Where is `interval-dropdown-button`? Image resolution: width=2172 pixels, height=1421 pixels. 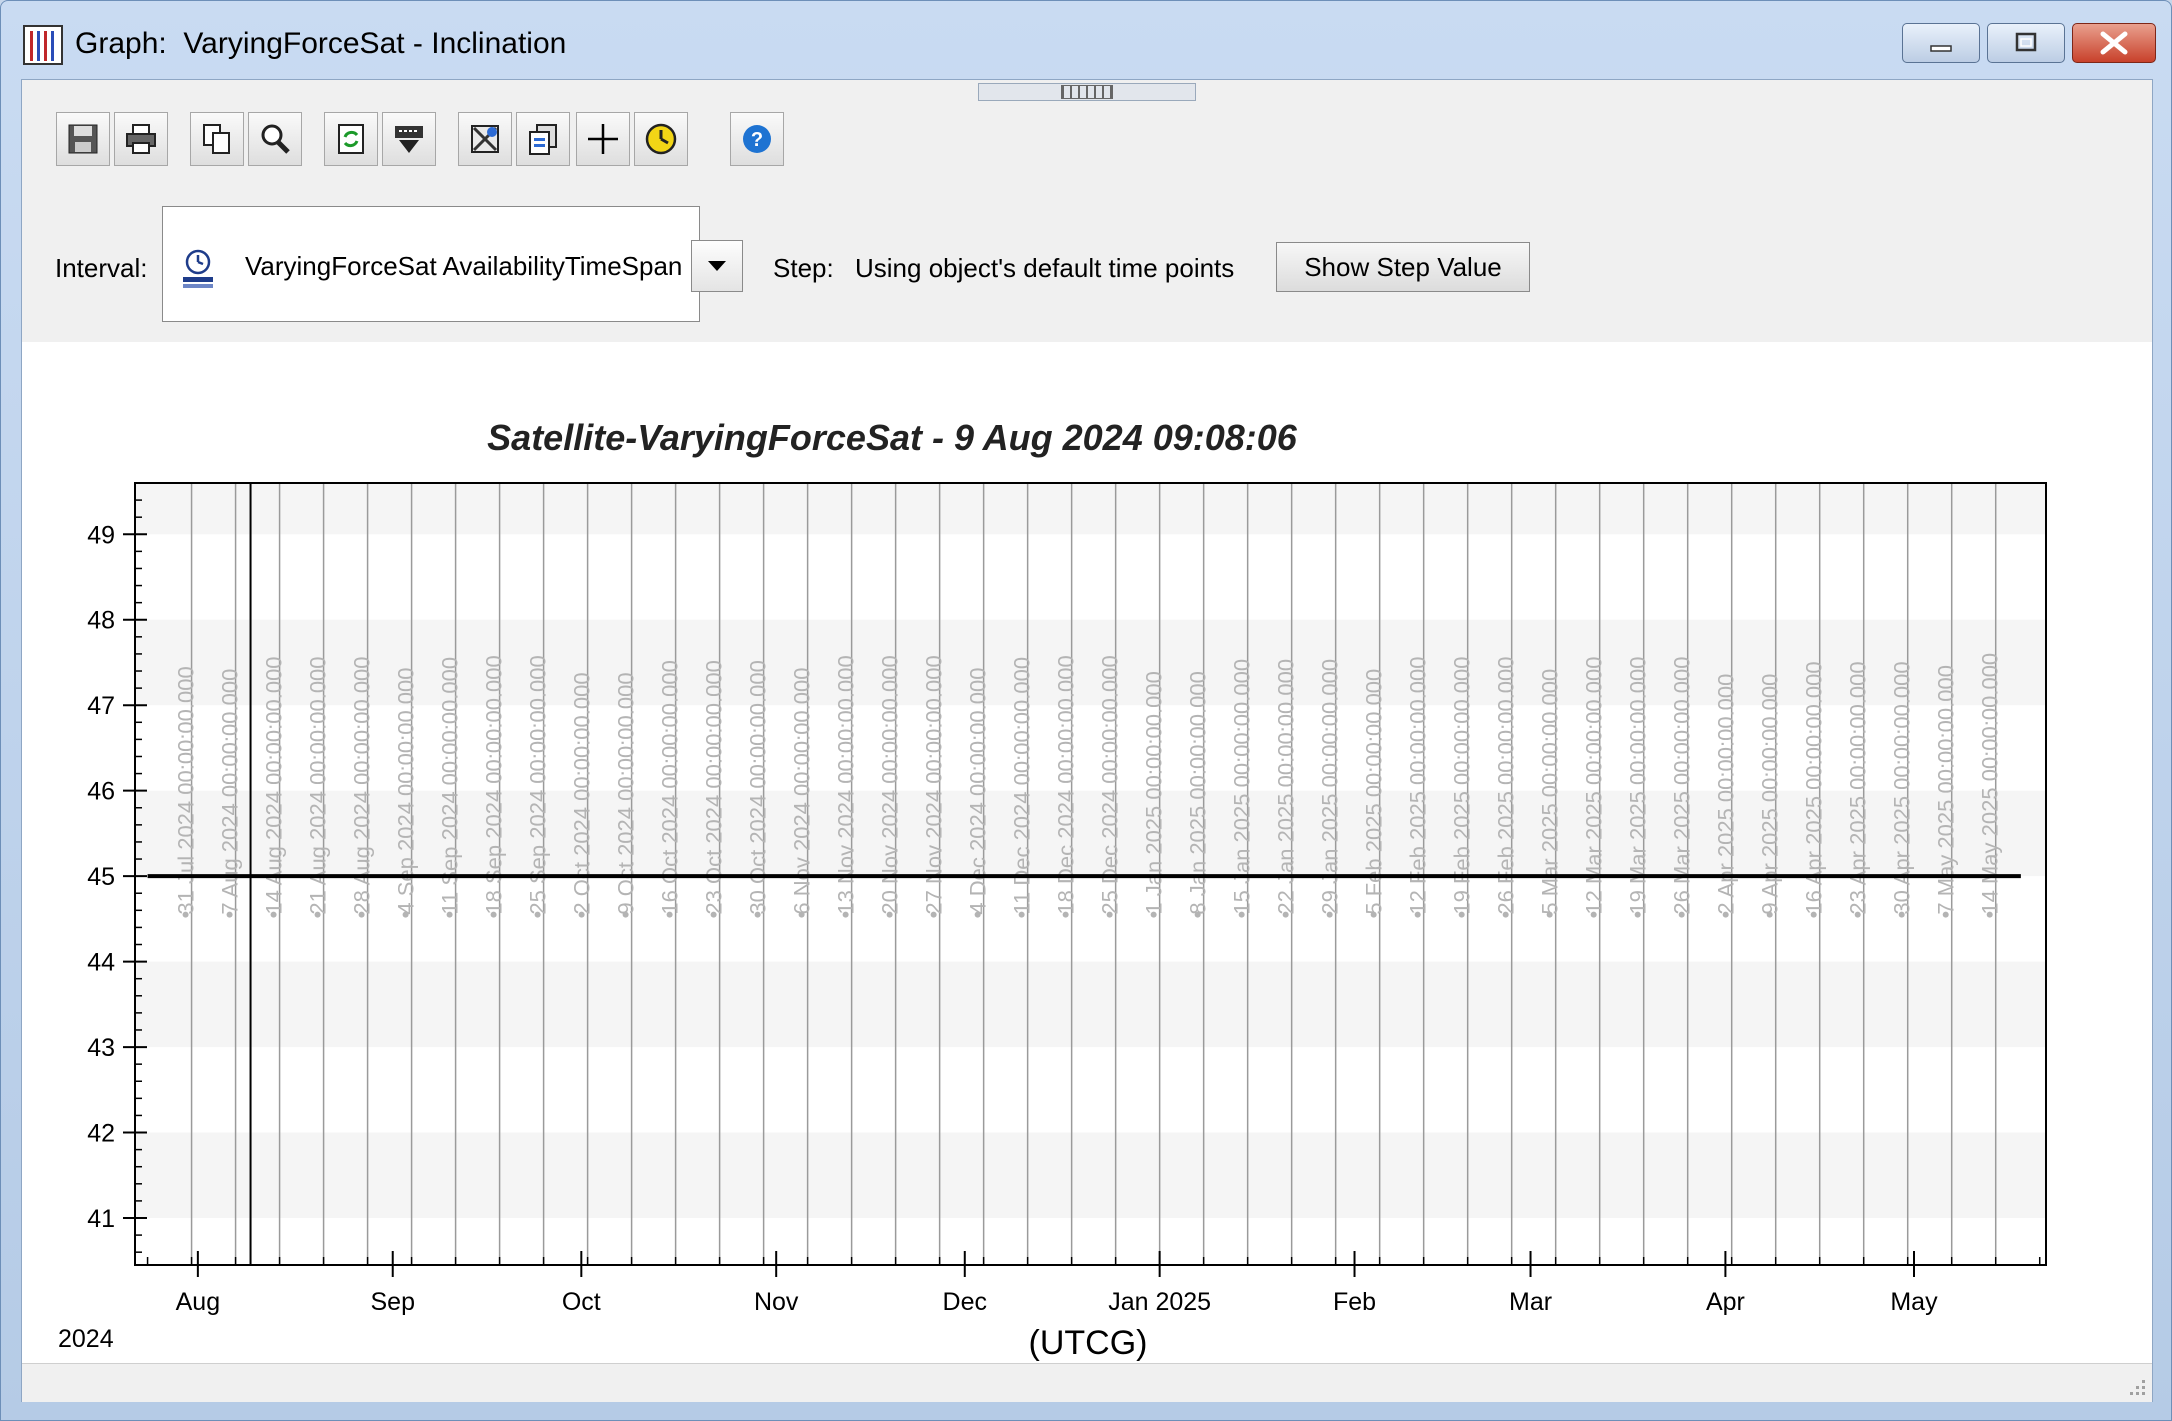
interval-dropdown-button is located at coordinates (717, 266).